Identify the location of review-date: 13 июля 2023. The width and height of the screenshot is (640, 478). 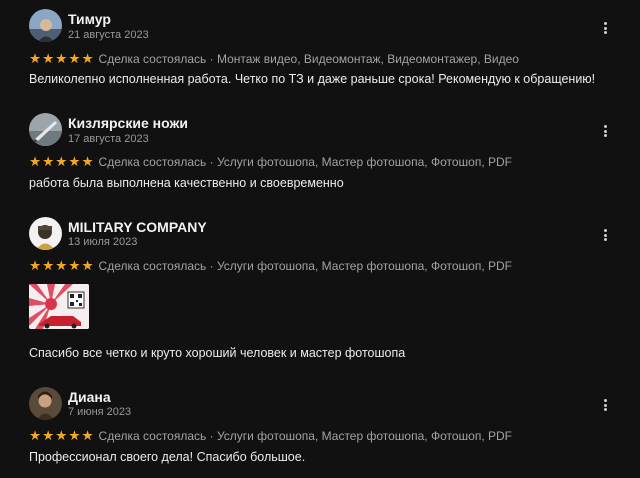
(103, 242).